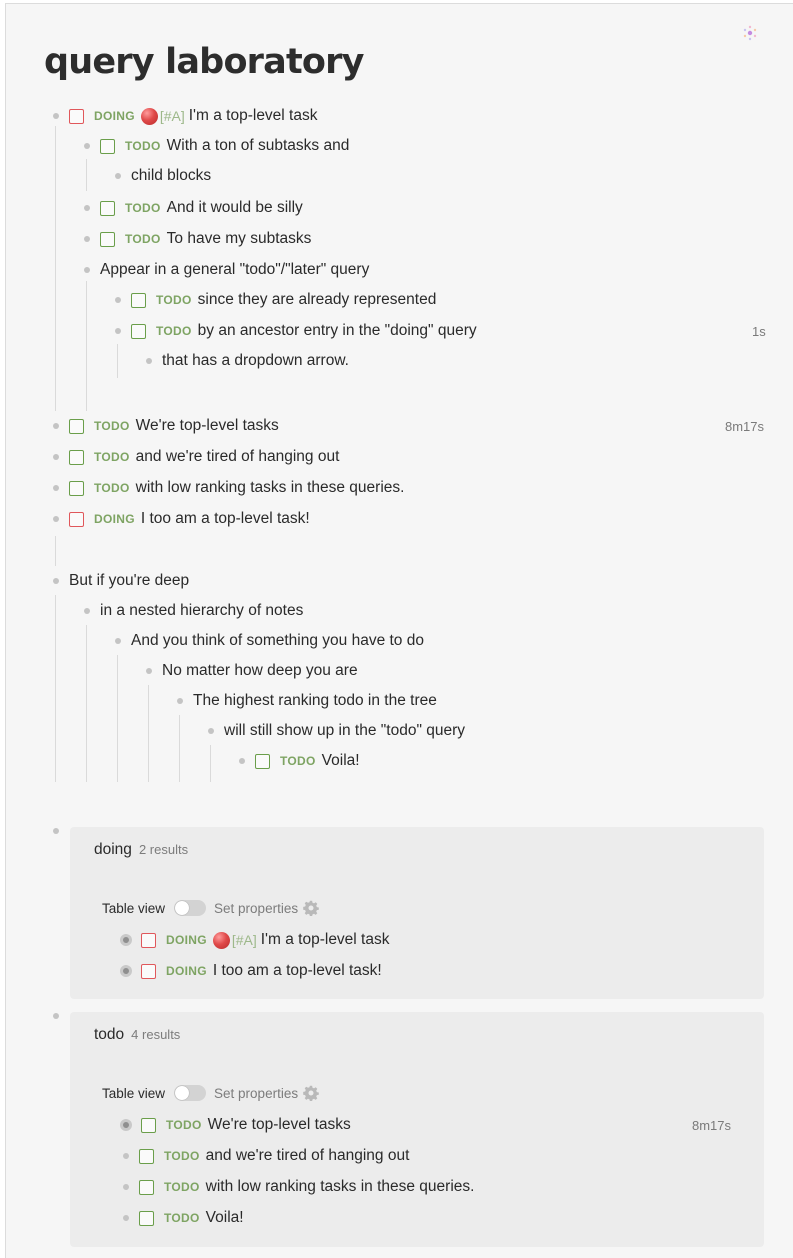 The image size is (793, 1258). I want to click on block-text: with low ranking tasks in these queries., so click(270, 488).